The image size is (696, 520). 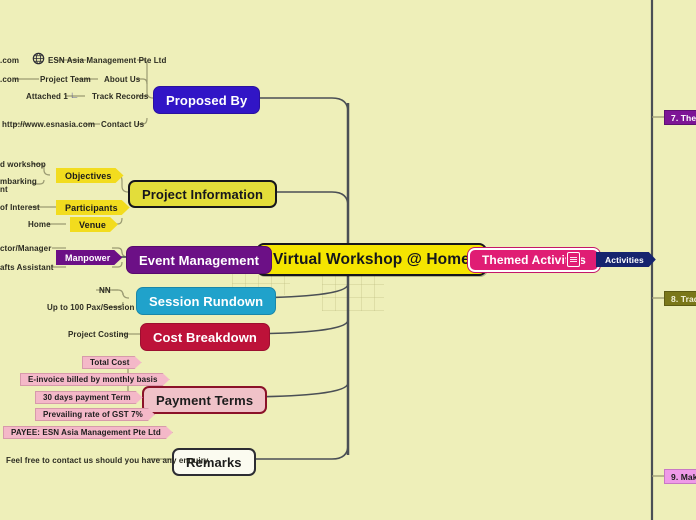 I want to click on attachment-icon: ∟, so click(x=74, y=95).